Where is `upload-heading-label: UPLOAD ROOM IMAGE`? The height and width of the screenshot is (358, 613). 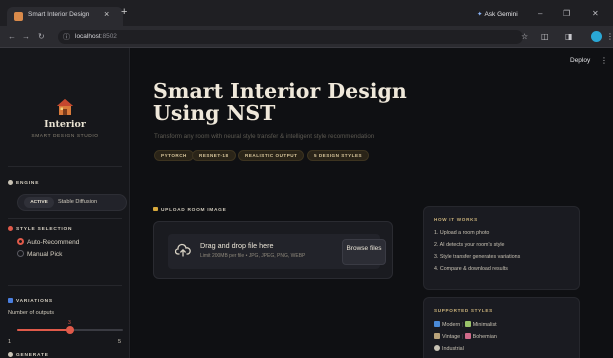 upload-heading-label: UPLOAD ROOM IMAGE is located at coordinates (194, 210).